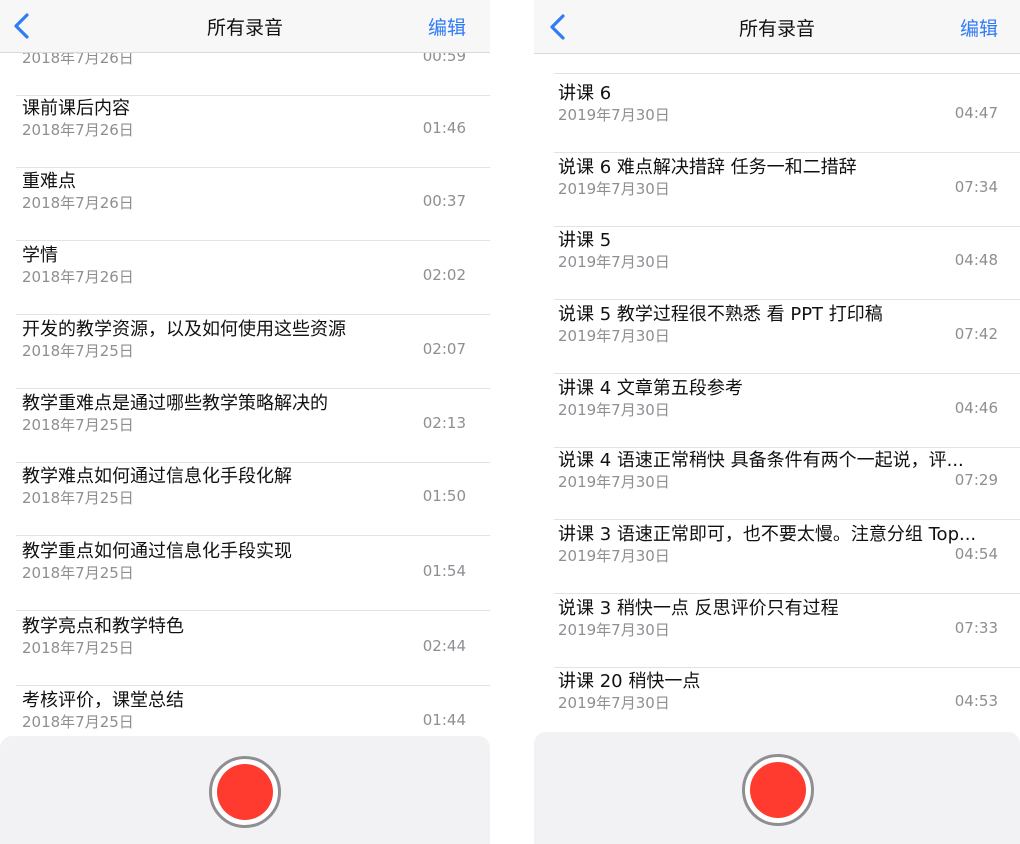 The image size is (1020, 844). What do you see at coordinates (245, 426) in the screenshot?
I see `recording-item: 教学重难点是通过哪些教学策略解决的 2018年7月25日 02:13` at bounding box center [245, 426].